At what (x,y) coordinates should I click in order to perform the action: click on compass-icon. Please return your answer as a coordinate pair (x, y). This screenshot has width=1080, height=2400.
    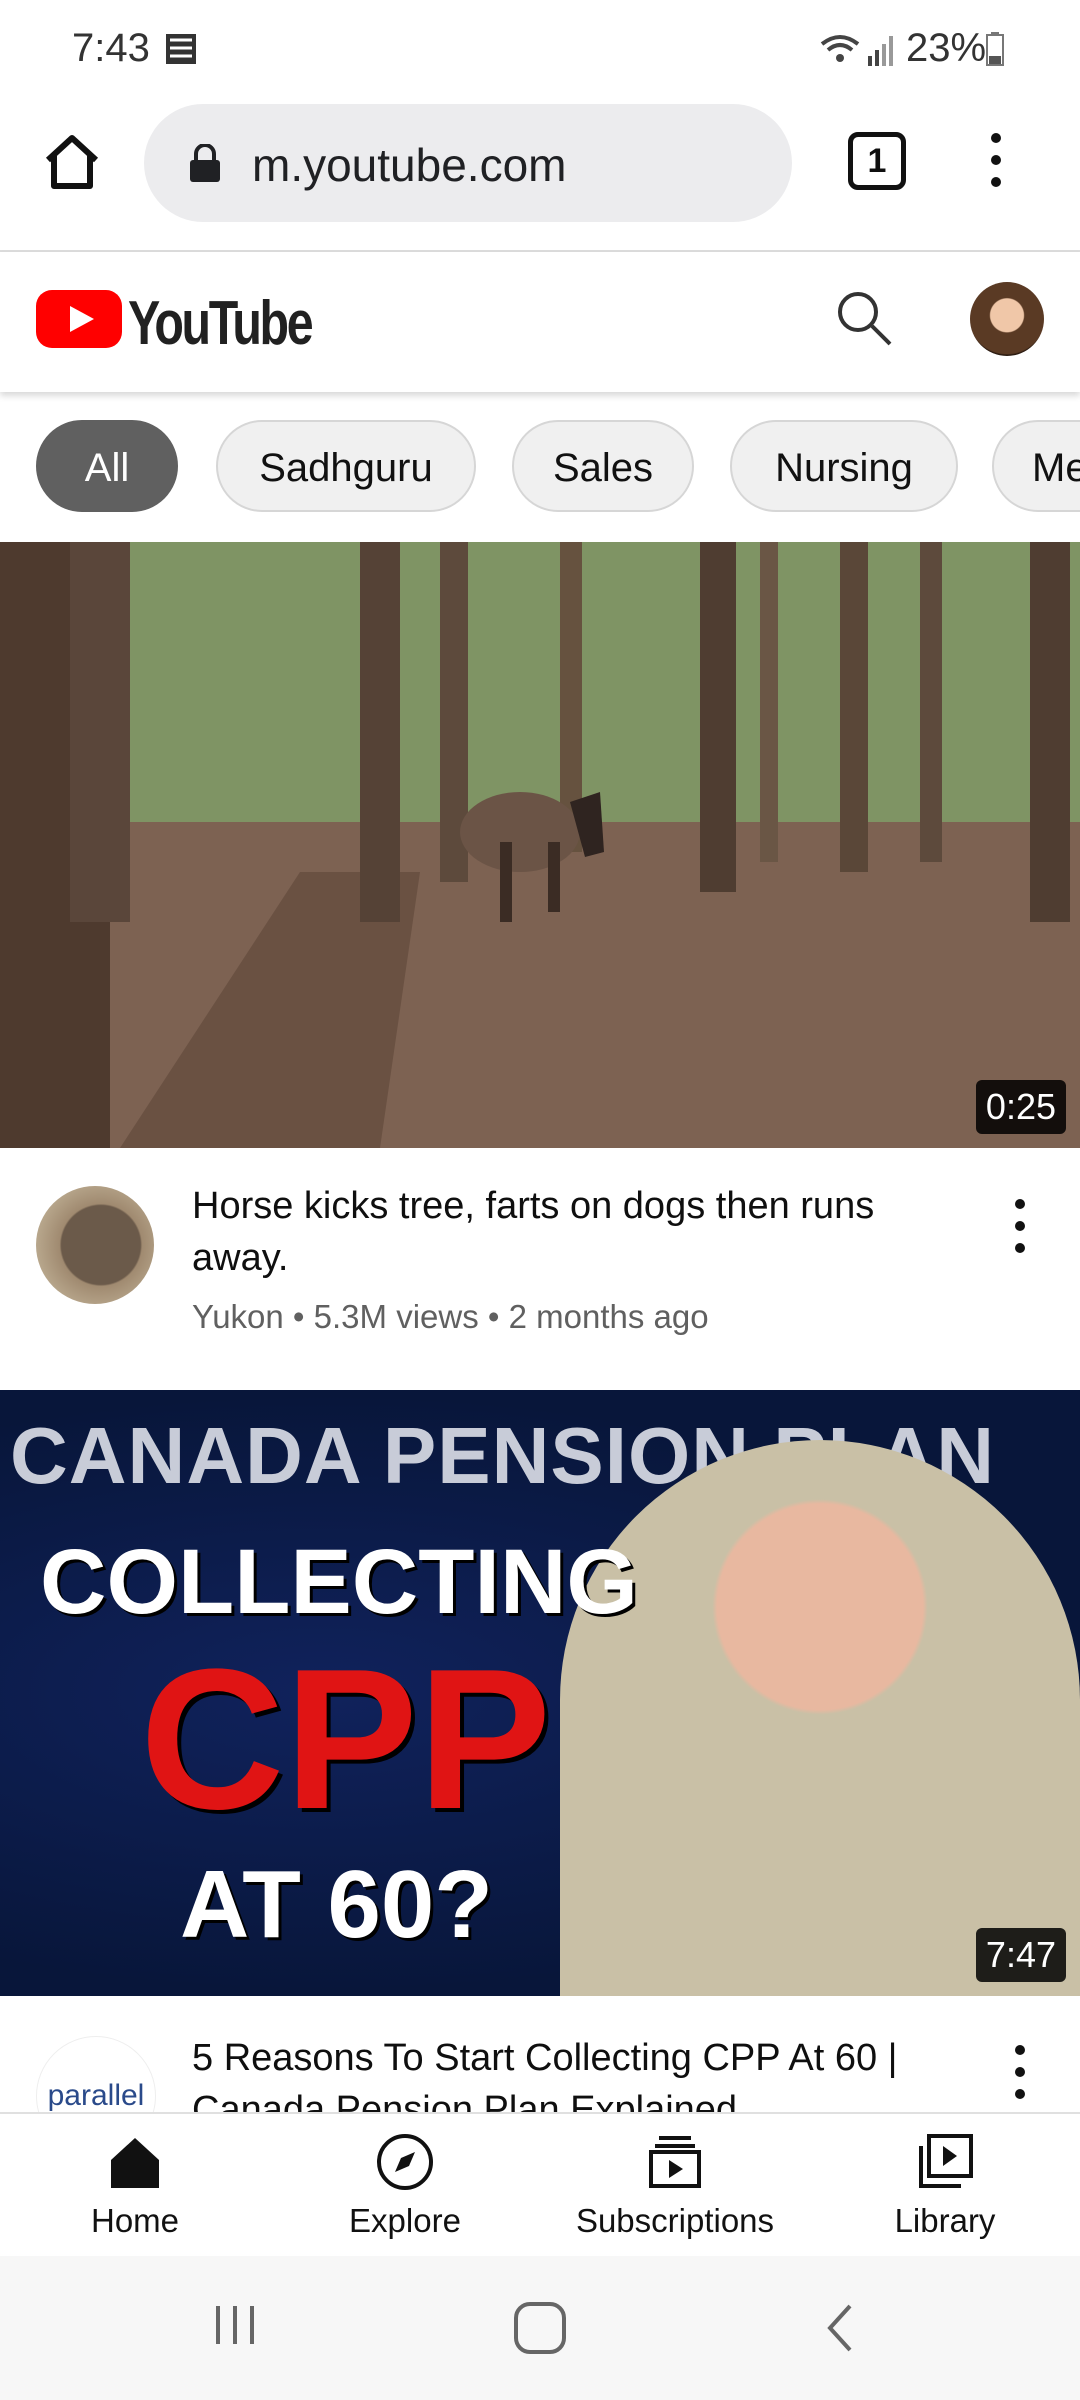
    Looking at the image, I should click on (405, 2162).